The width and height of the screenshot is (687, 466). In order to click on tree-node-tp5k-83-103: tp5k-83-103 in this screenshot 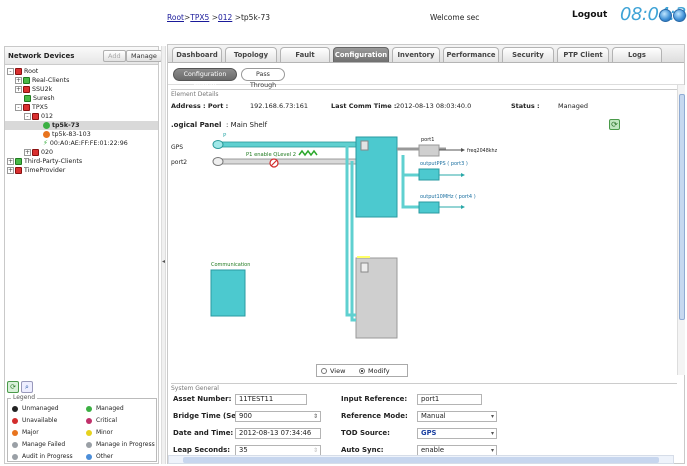, I will do `click(67, 134)`.